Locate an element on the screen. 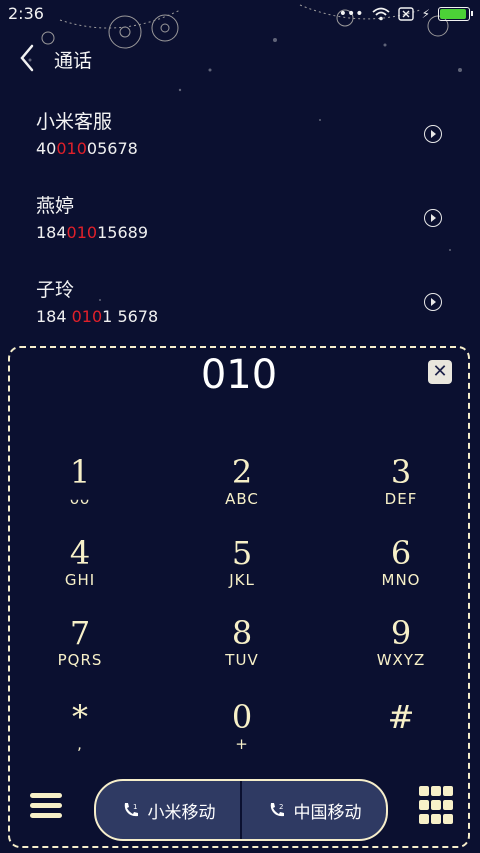 The image size is (480, 853). key-digit: 3 is located at coordinates (401, 472).